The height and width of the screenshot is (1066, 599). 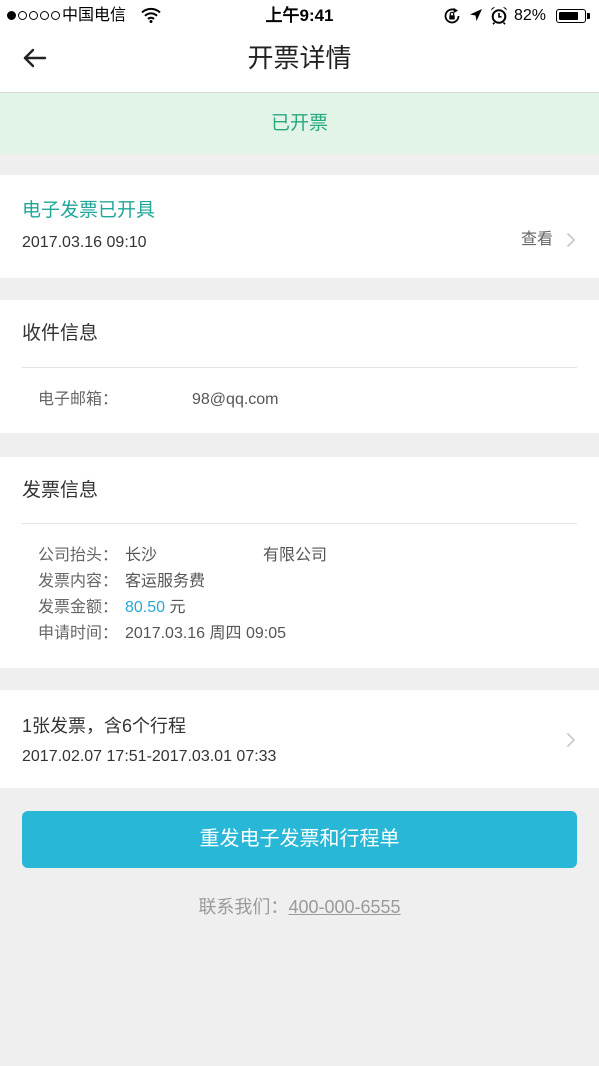 What do you see at coordinates (149, 756) in the screenshot?
I see `trips-date-range: 2017.02.07 17:51-2017.03.01 07:33` at bounding box center [149, 756].